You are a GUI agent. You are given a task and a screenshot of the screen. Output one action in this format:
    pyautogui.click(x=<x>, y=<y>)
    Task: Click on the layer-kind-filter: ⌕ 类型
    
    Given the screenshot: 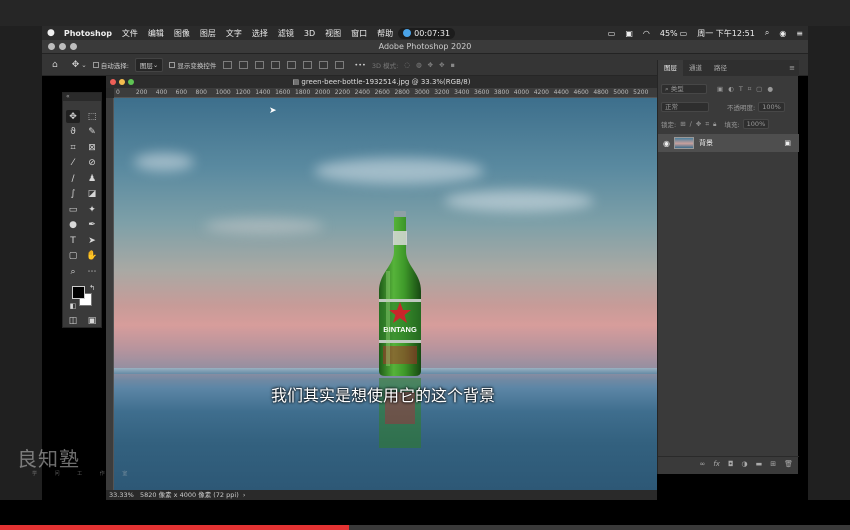 What is the action you would take?
    pyautogui.click(x=684, y=89)
    